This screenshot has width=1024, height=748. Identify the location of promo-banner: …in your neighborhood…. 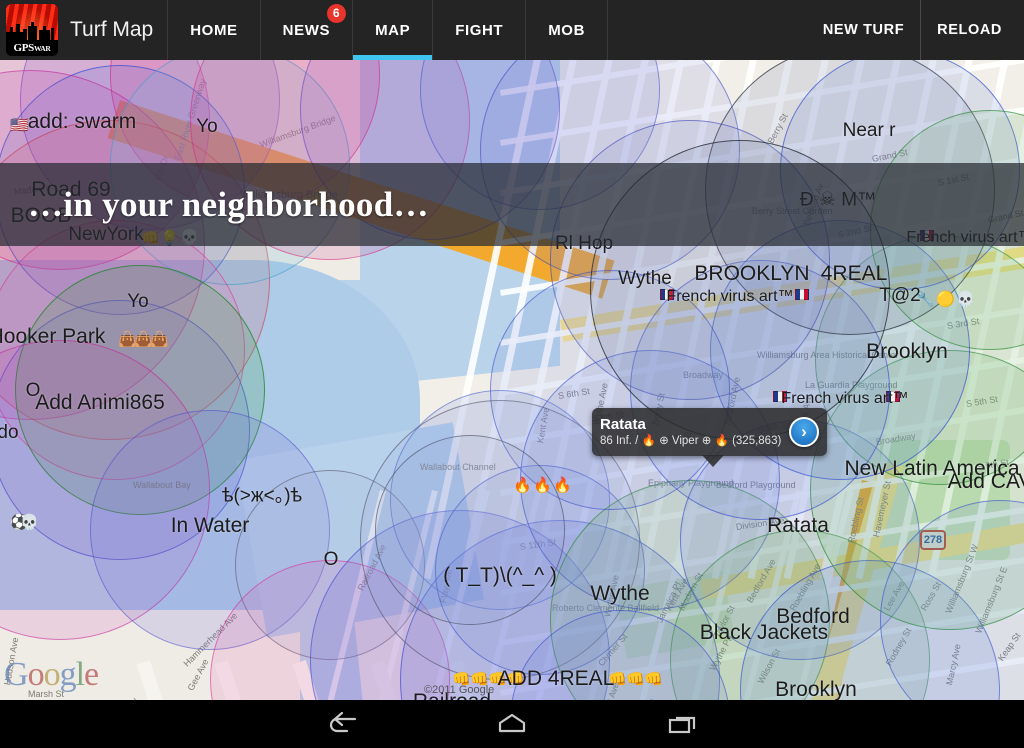
(512, 204).